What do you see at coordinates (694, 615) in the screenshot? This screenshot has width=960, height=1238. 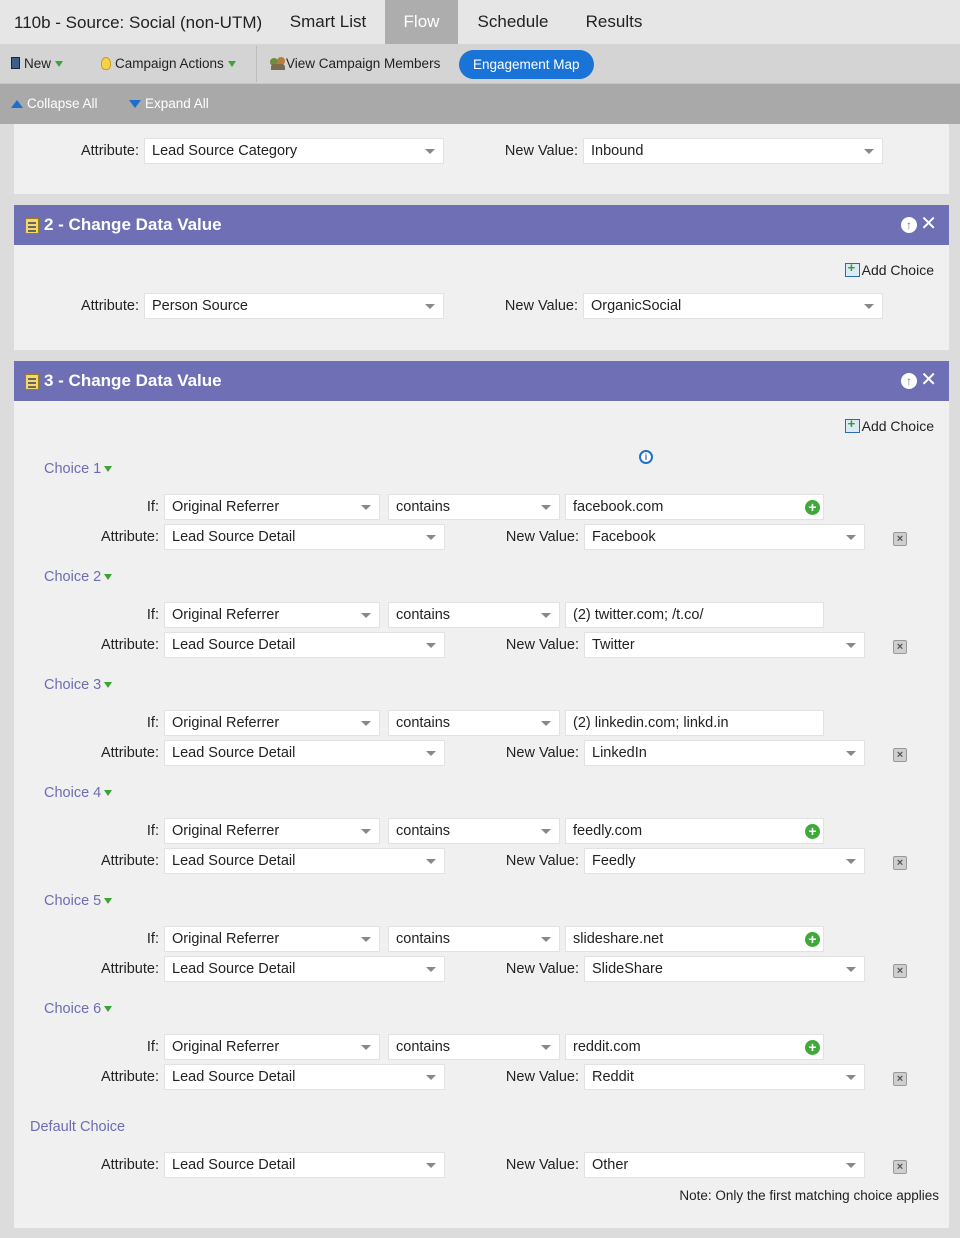 I see `condition-value-input: (2) twitter.com; /t.co/` at bounding box center [694, 615].